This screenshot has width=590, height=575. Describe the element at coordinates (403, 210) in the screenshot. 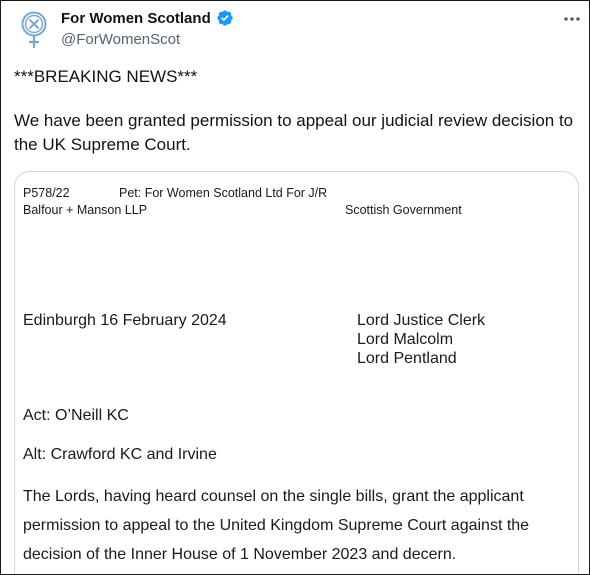

I see `agent-respondent: Scottish Government` at that location.